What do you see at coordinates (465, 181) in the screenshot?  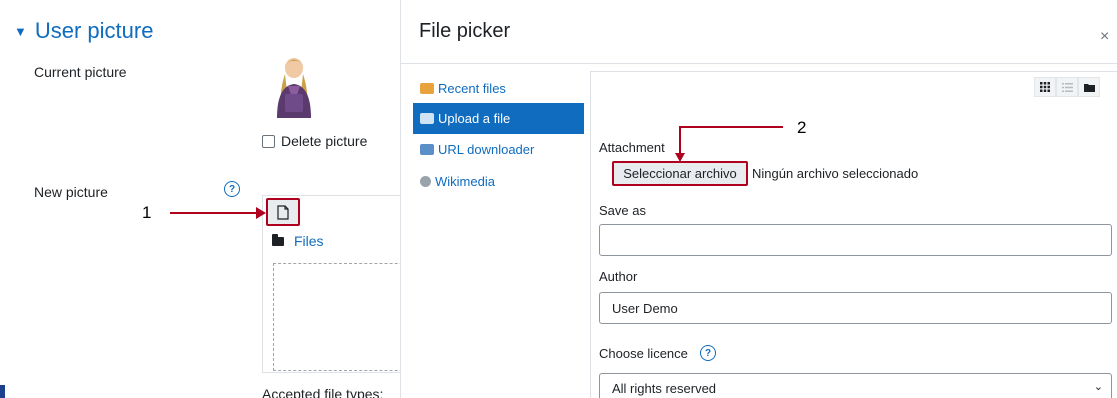 I see `repo-item-label: Wikimedia` at bounding box center [465, 181].